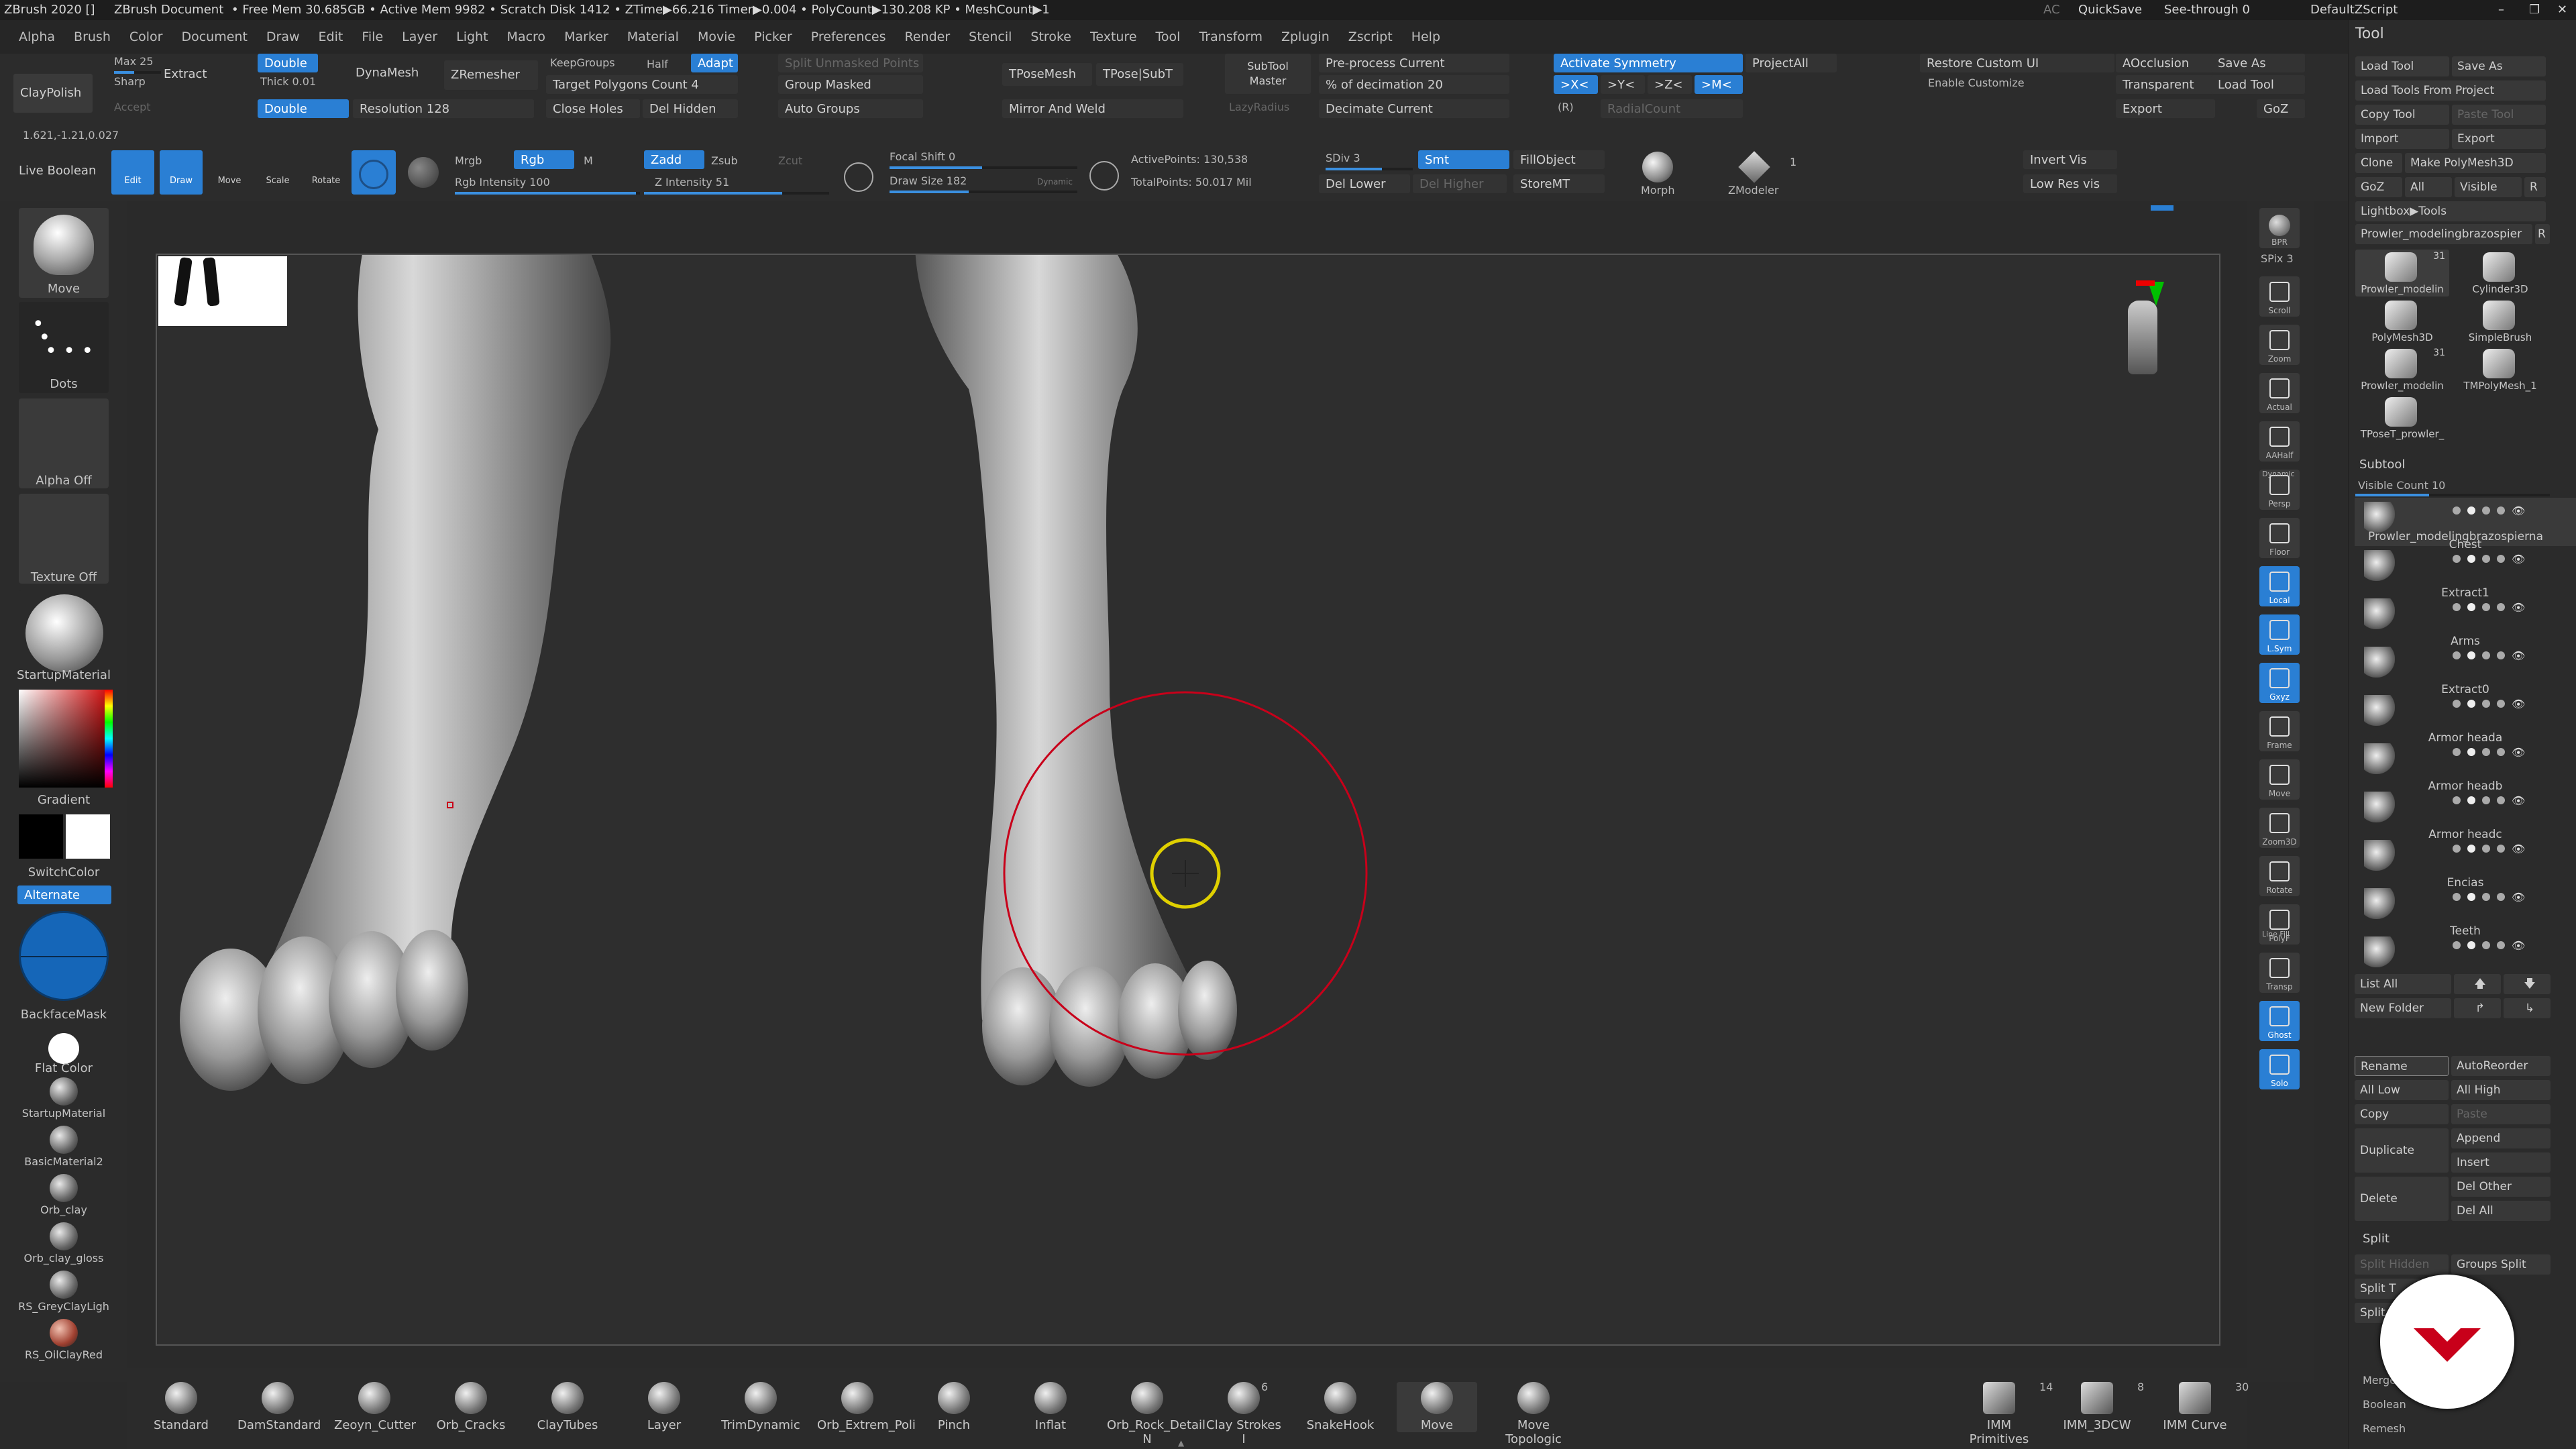 The image size is (2576, 1449). Describe the element at coordinates (714, 63) in the screenshot. I see `adapt-button: Adapt` at that location.